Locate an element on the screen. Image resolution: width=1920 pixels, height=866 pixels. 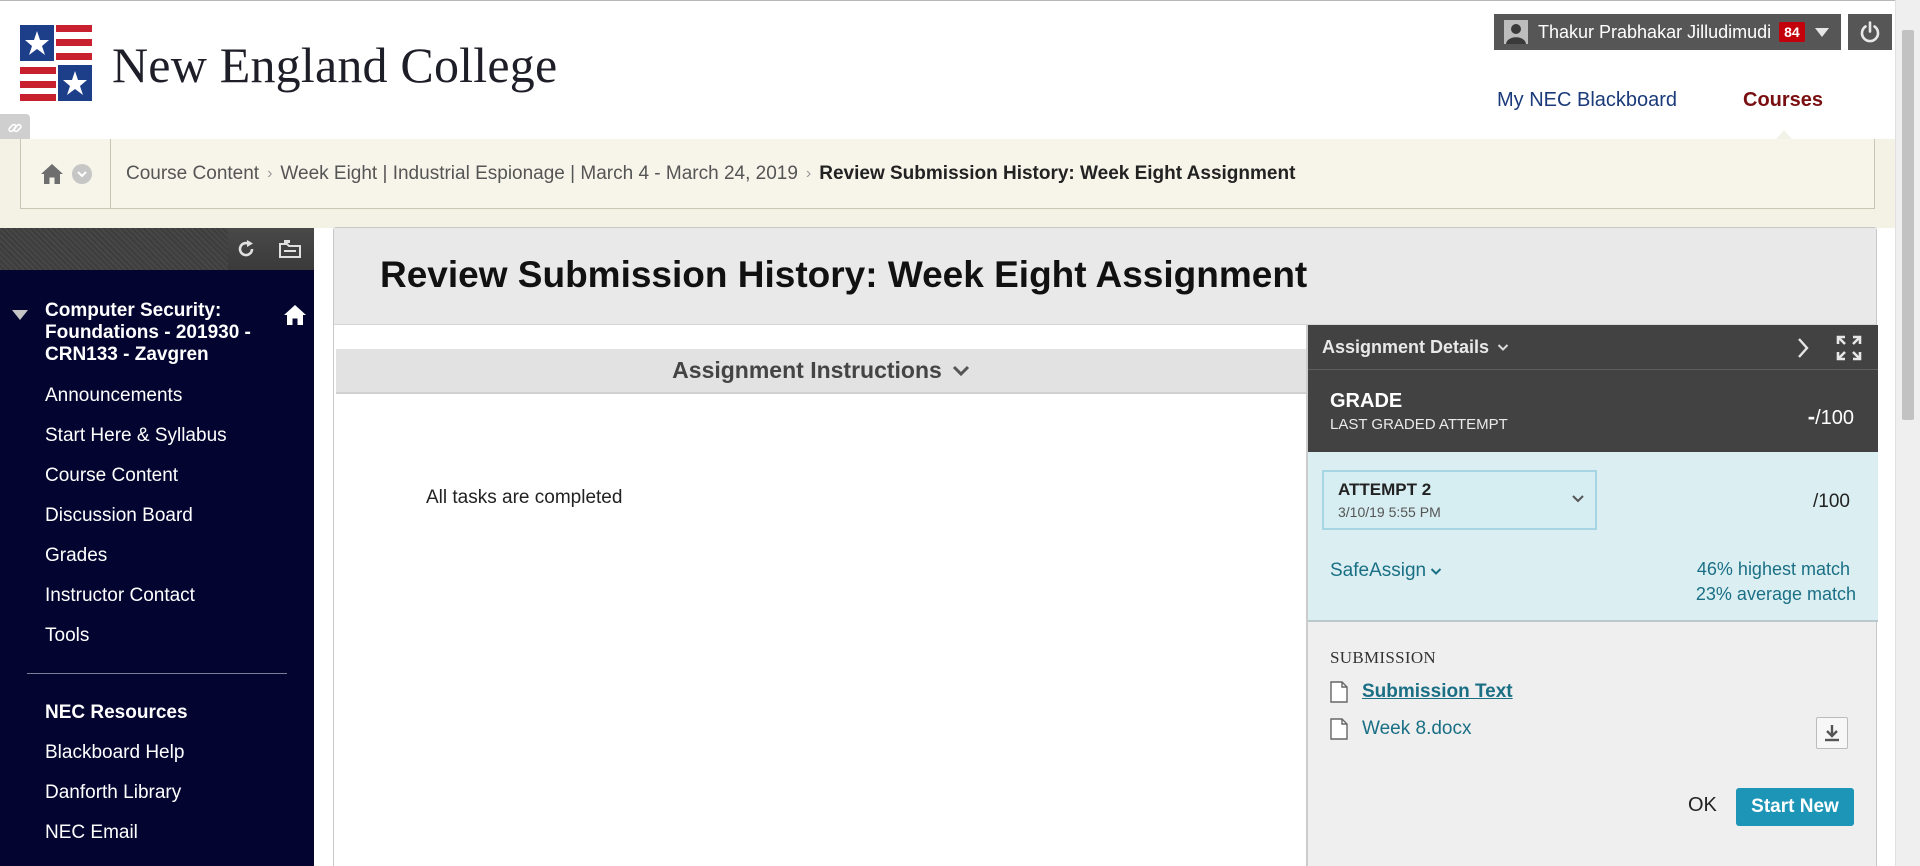
user-menu: Thakur Prabhakar Jilludimudi 84 is located at coordinates (1667, 32).